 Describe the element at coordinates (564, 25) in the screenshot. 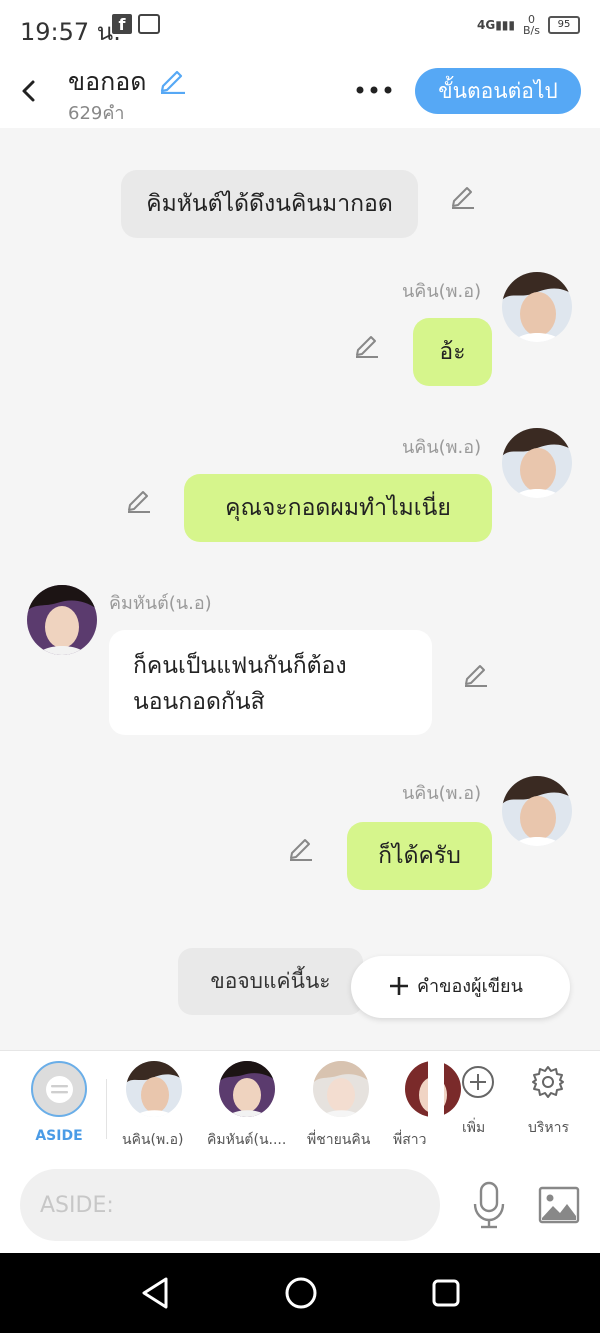

I see `battery-icon: 95` at that location.